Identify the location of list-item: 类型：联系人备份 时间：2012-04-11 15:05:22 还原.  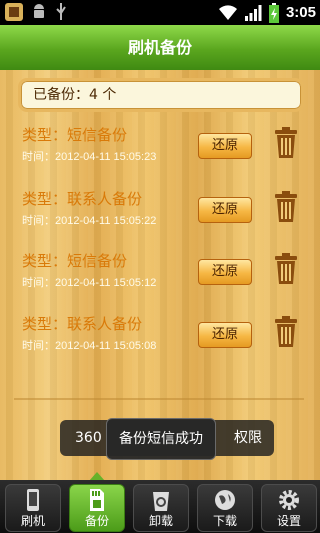
(167, 212).